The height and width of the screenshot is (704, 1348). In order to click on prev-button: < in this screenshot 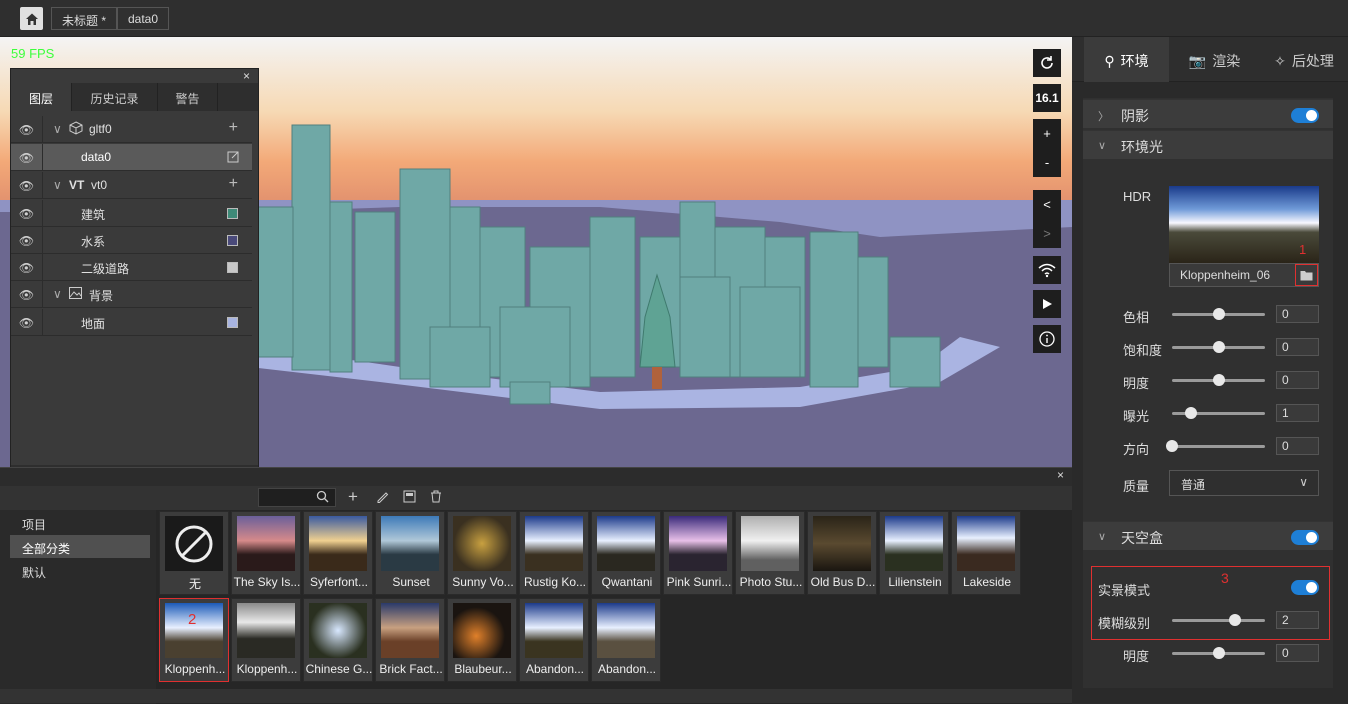, I will do `click(1047, 204)`.